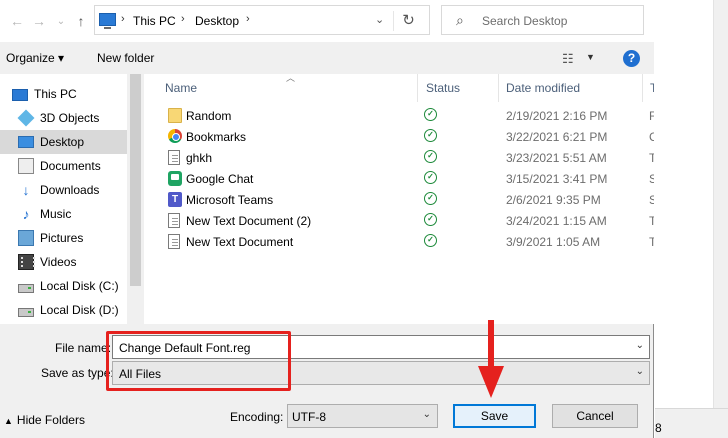  I want to click on help-icon: ?, so click(631, 58).